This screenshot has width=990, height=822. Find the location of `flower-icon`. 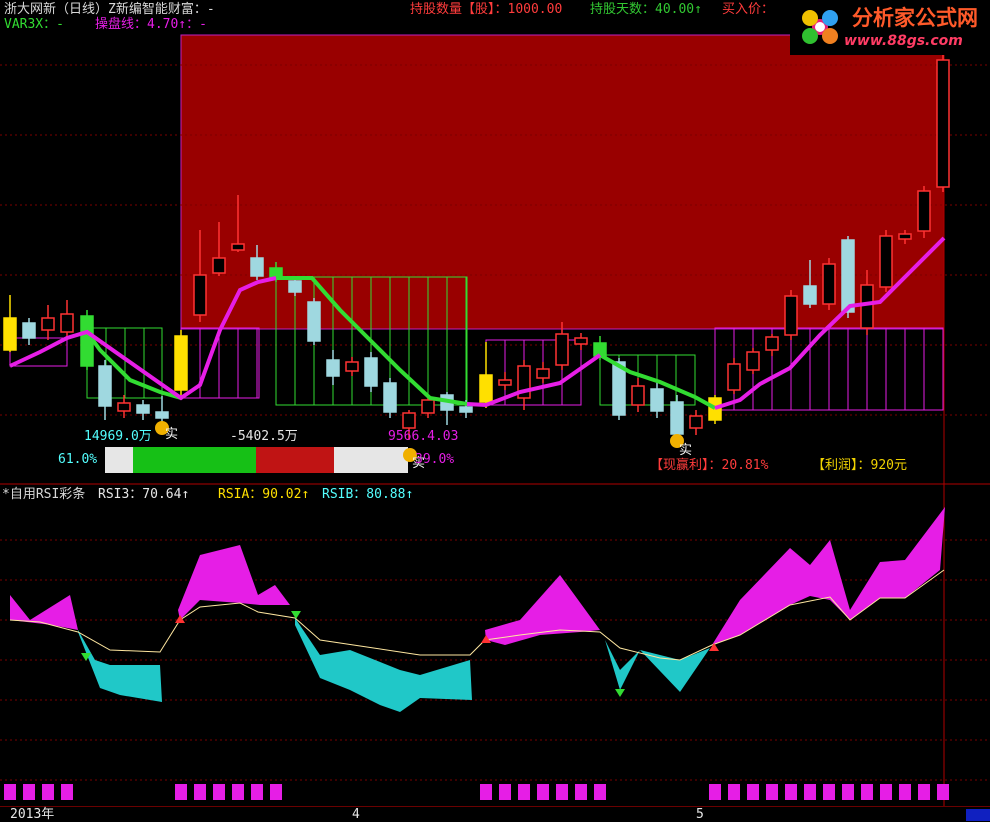

flower-icon is located at coordinates (820, 27).